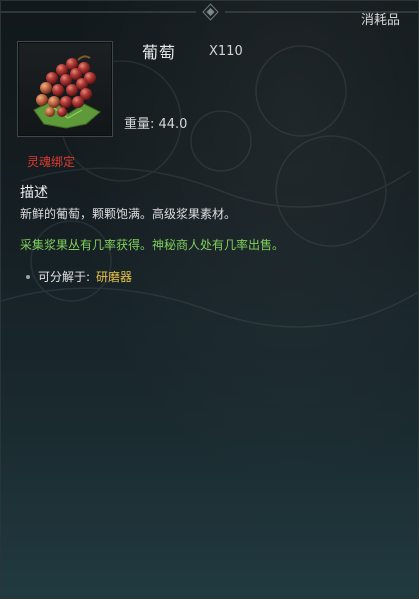 The width and height of the screenshot is (419, 599). I want to click on bullet-icon, so click(28, 276).